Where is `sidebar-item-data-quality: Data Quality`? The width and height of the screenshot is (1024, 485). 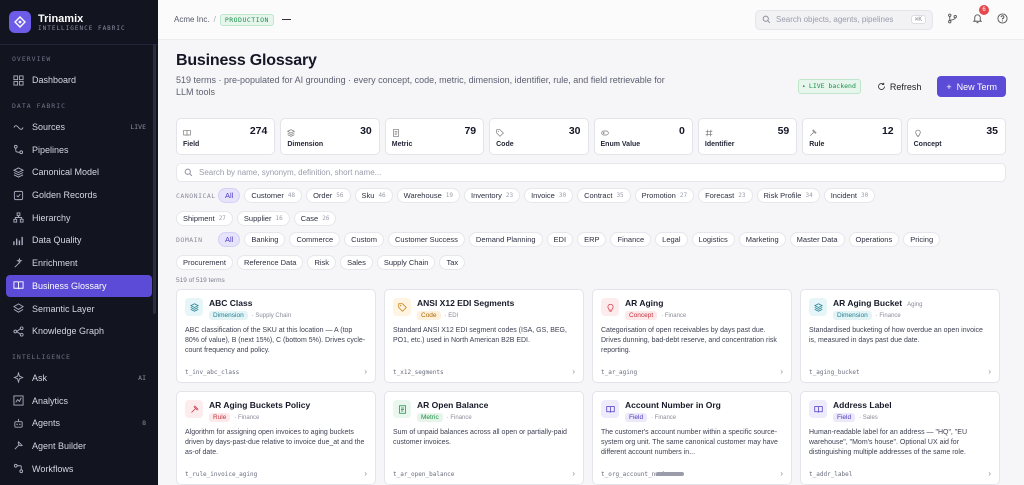 sidebar-item-data-quality: Data Quality is located at coordinates (79, 240).